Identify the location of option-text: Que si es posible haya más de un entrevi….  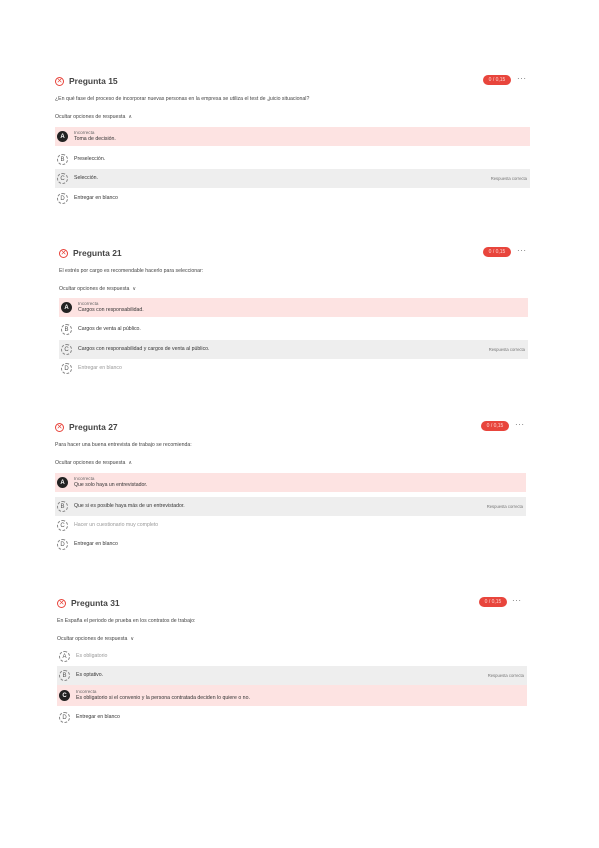
(129, 506).